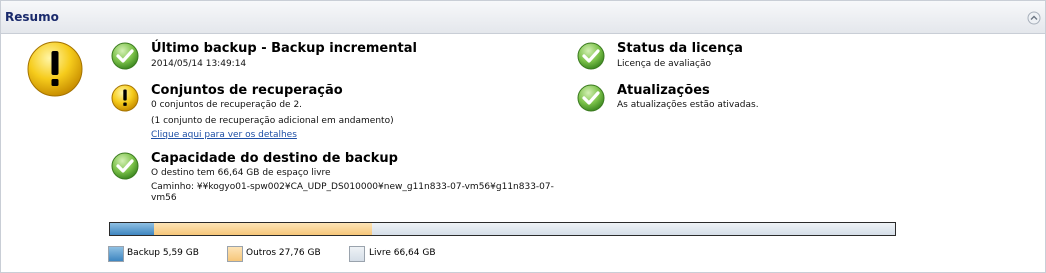 Image resolution: width=1046 pixels, height=273 pixels. Describe the element at coordinates (633, 229) in the screenshot. I see `capacity-bar-livre-segment` at that location.